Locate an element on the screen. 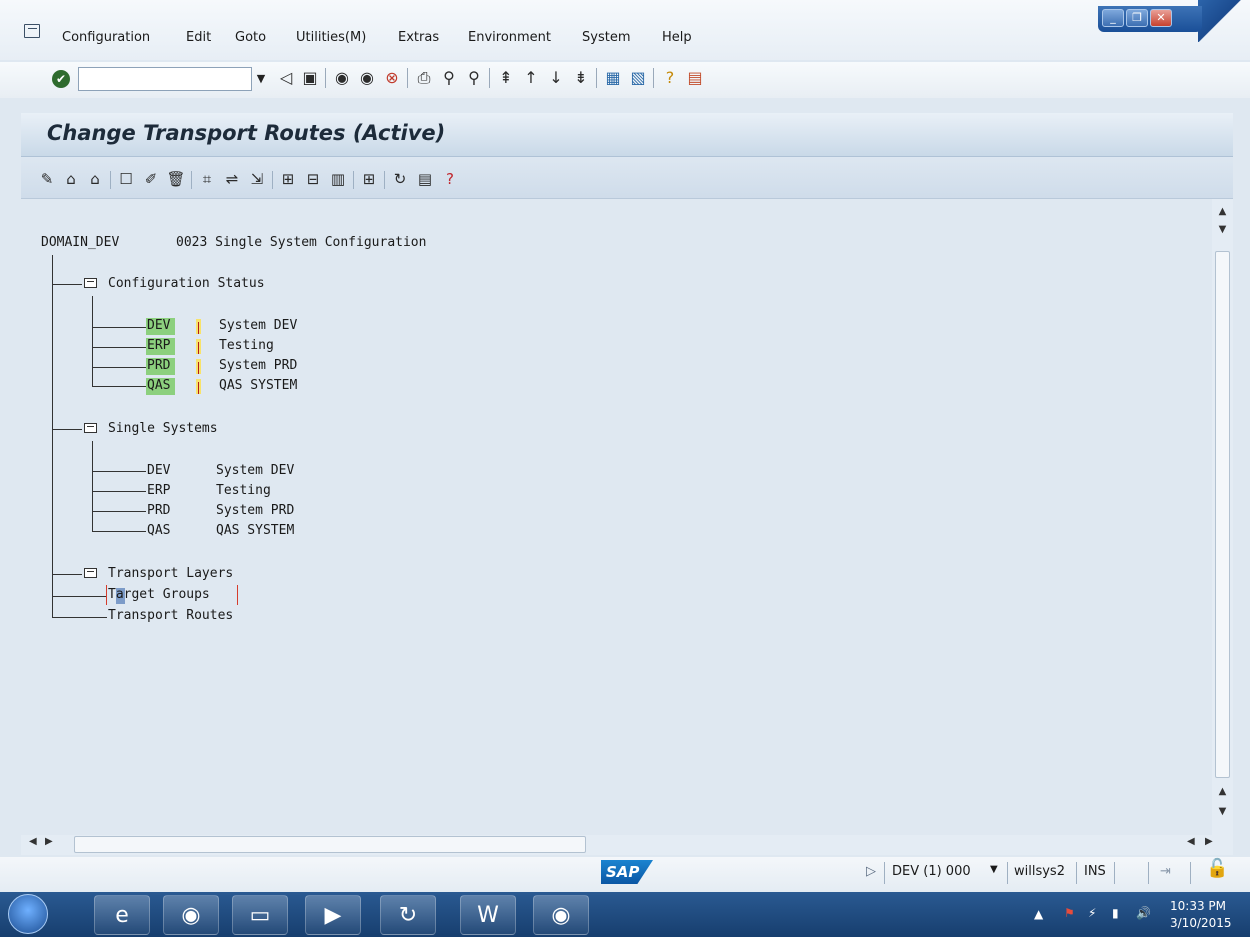  previous-page-icon: ↑ is located at coordinates (531, 78).